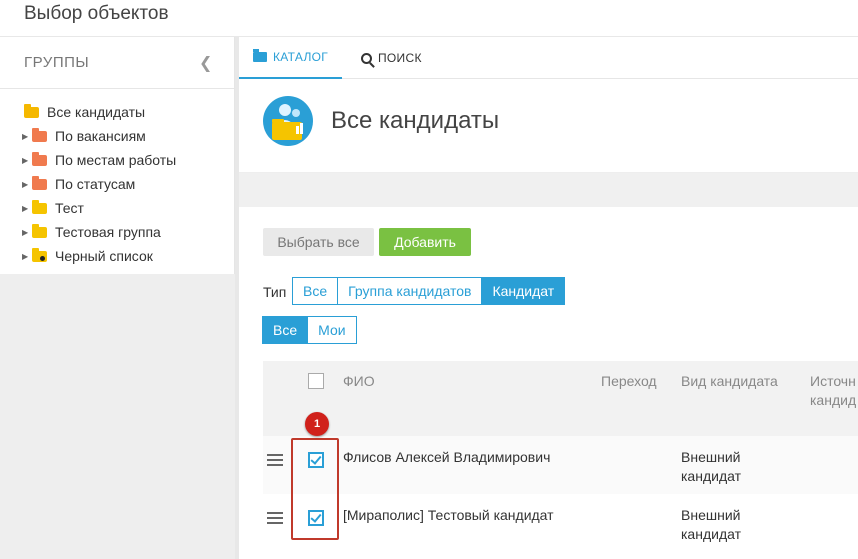  Describe the element at coordinates (359, 381) in the screenshot. I see `column-header-name: ФИО` at that location.